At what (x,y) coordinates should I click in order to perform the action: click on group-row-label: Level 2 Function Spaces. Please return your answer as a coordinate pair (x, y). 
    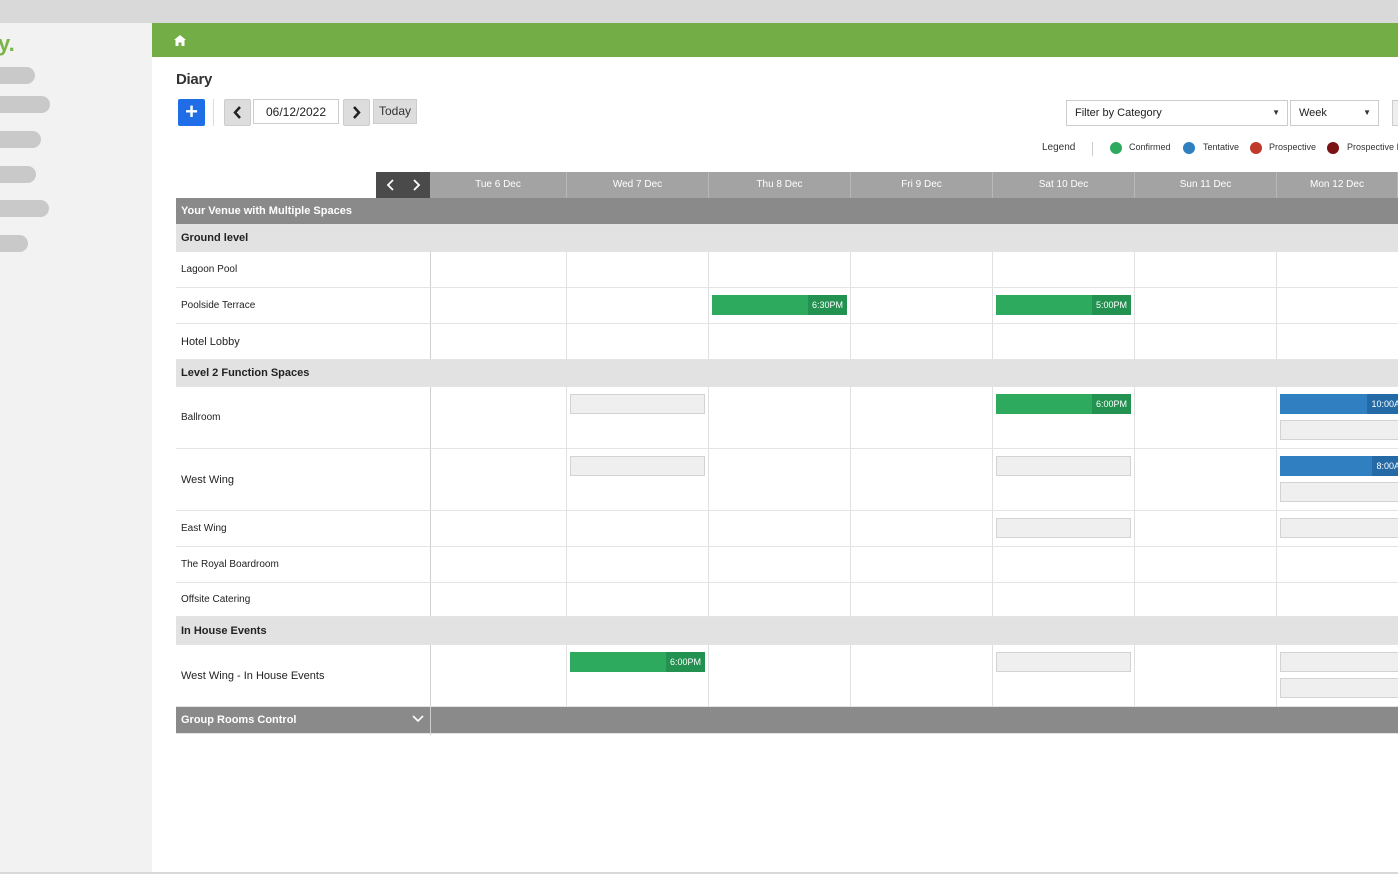
    Looking at the image, I should click on (303, 373).